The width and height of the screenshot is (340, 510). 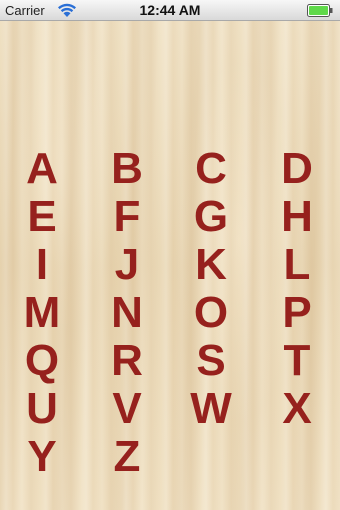 I want to click on letter-z: Z, so click(x=127, y=457).